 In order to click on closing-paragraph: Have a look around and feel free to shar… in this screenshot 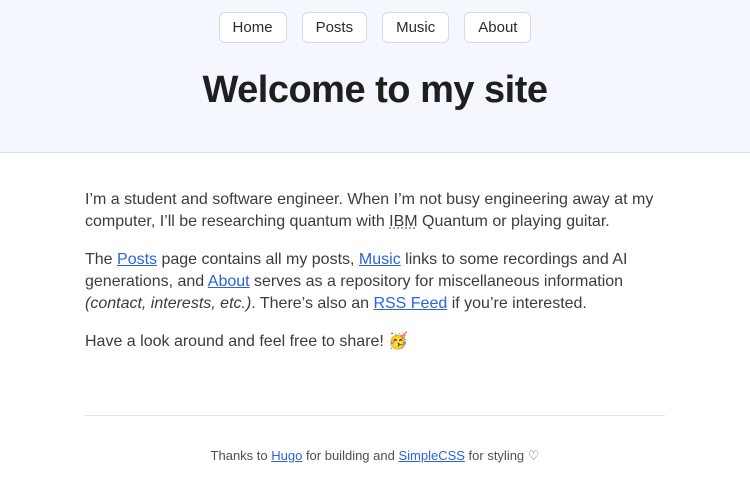, I will do `click(247, 341)`.